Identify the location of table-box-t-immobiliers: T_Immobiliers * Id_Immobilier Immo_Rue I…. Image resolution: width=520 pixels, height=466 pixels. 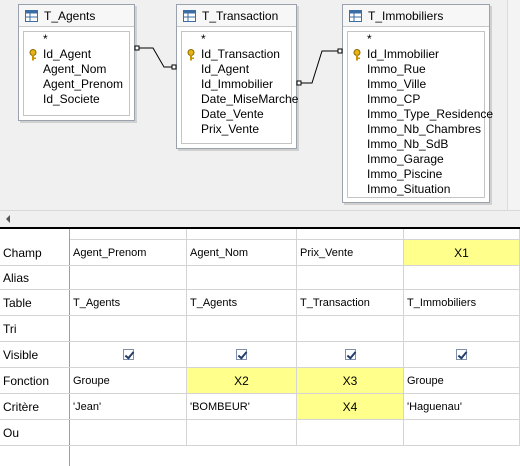
(417, 103).